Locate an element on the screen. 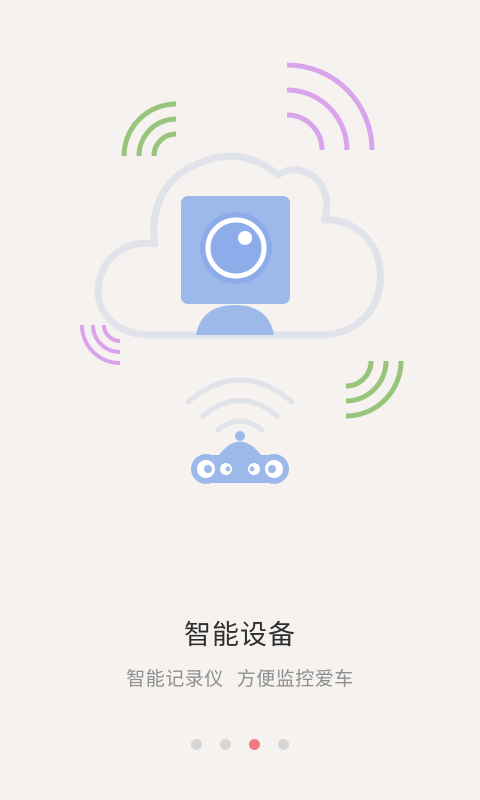 Image resolution: width=480 pixels, height=800 pixels. page-indicator is located at coordinates (240, 745).